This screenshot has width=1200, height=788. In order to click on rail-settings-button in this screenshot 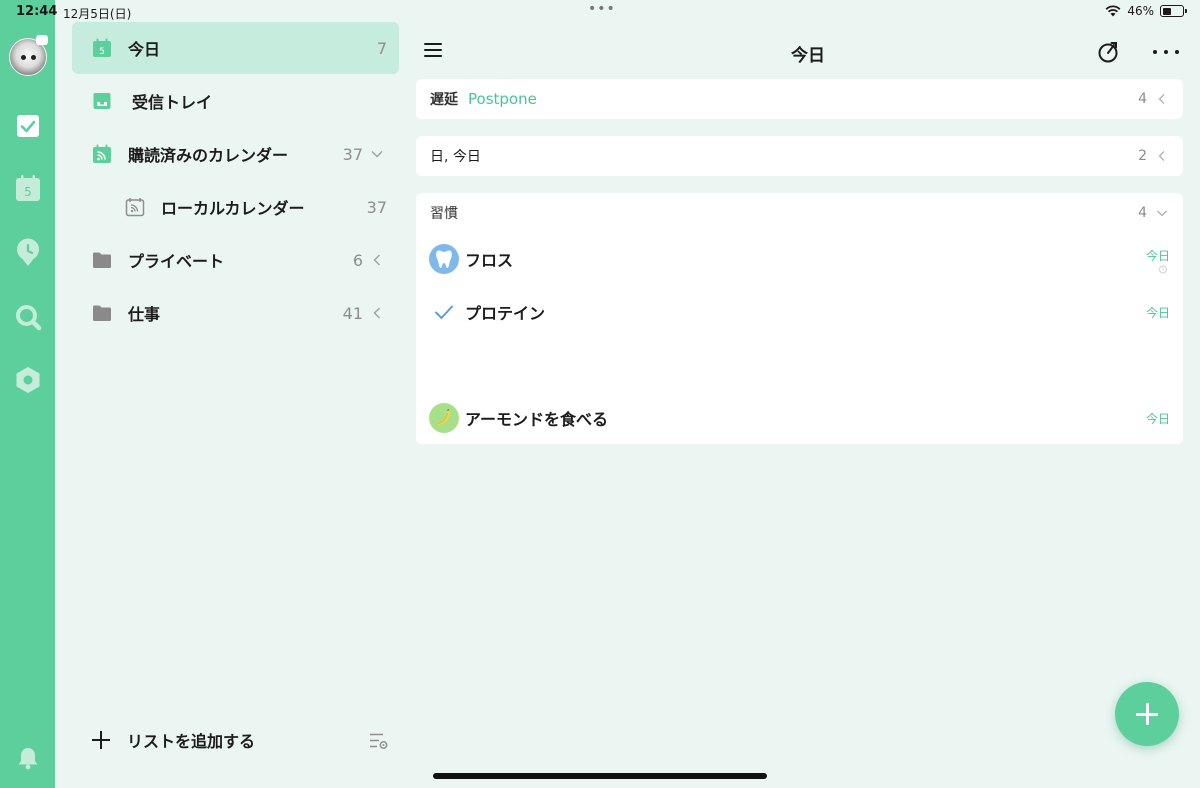, I will do `click(27, 379)`.